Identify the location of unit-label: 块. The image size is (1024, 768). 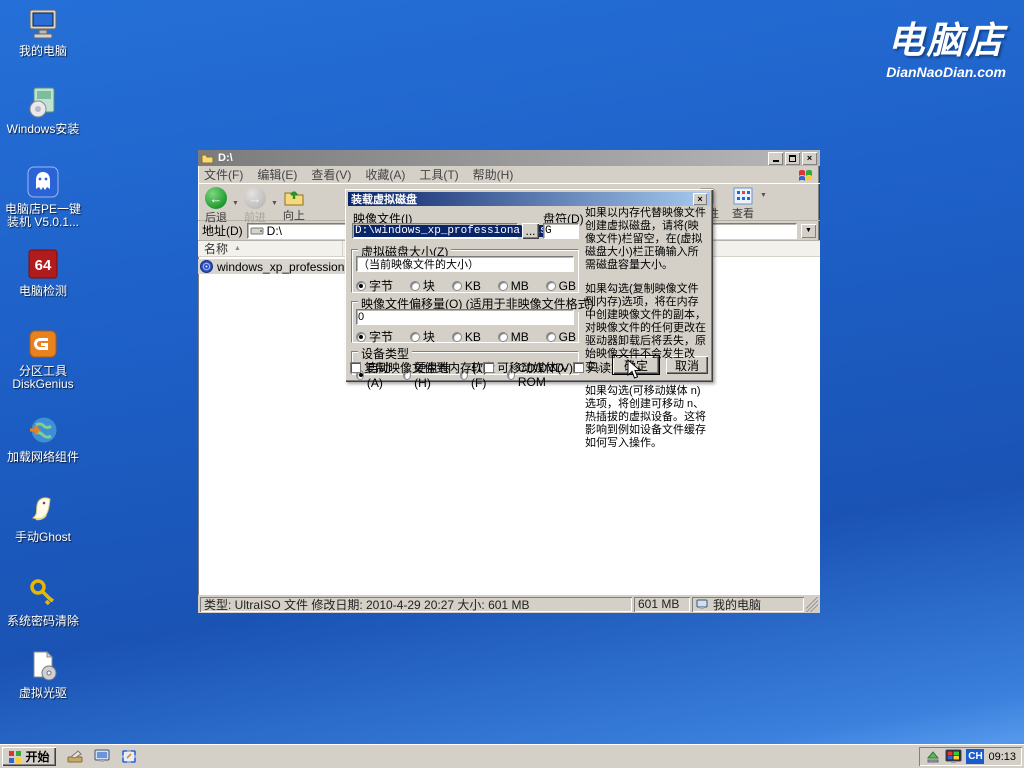
(428, 337).